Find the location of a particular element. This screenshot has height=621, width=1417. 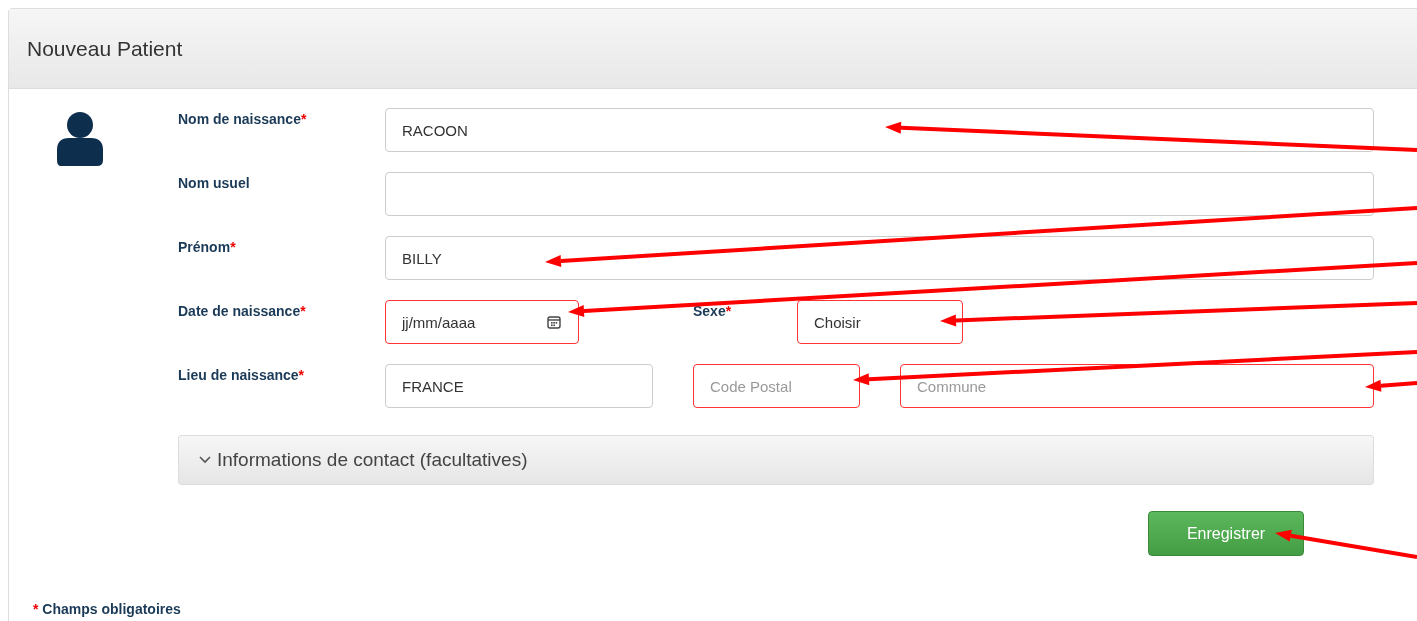

input-field is located at coordinates (879, 194).